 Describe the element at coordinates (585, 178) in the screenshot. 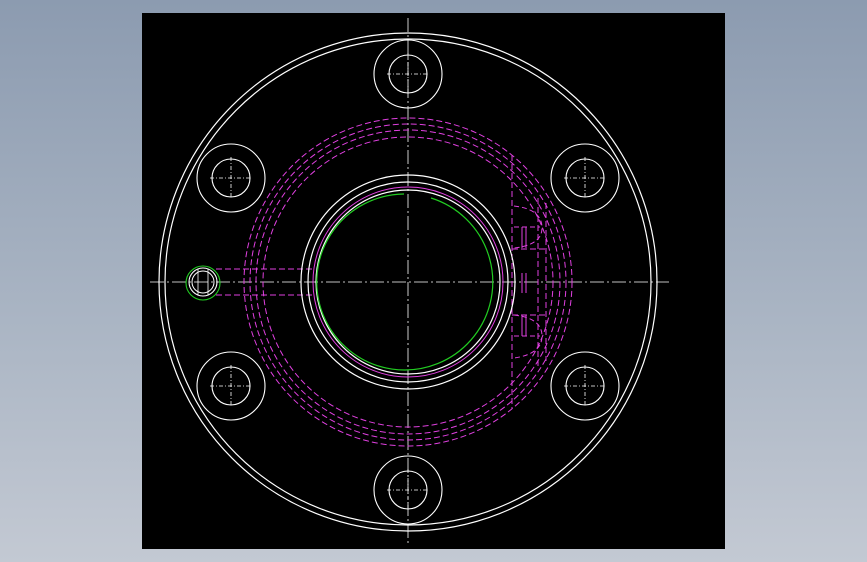

I see `bolt-hole-upper-right` at that location.